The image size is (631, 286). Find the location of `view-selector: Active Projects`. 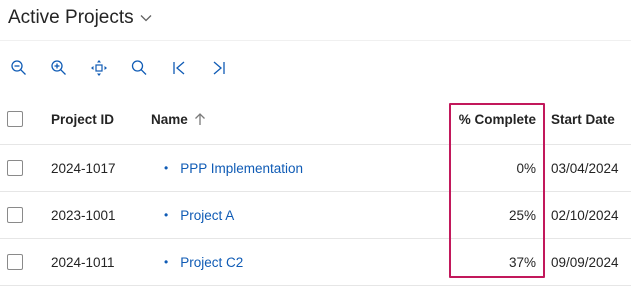

view-selector: Active Projects is located at coordinates (80, 18).